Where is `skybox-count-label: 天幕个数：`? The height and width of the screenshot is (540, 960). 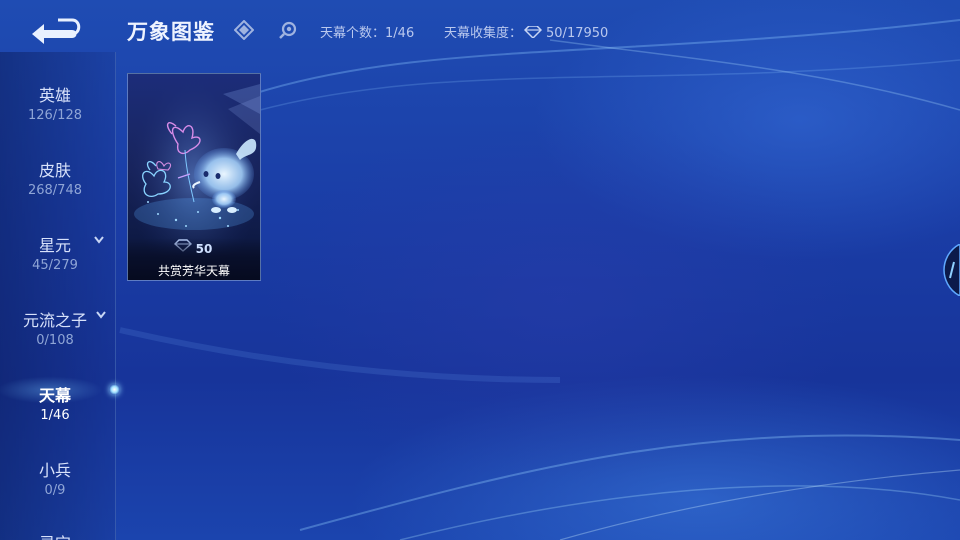
skybox-count-label: 天幕个数： is located at coordinates (353, 33).